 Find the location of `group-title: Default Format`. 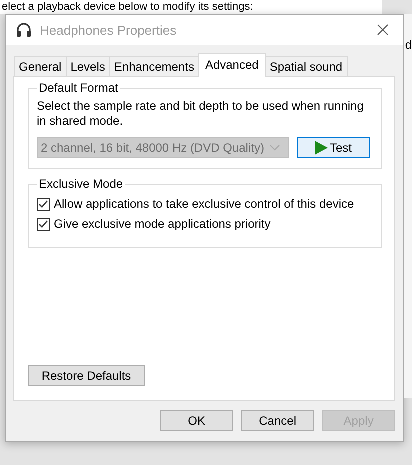

group-title: Default Format is located at coordinates (79, 88).